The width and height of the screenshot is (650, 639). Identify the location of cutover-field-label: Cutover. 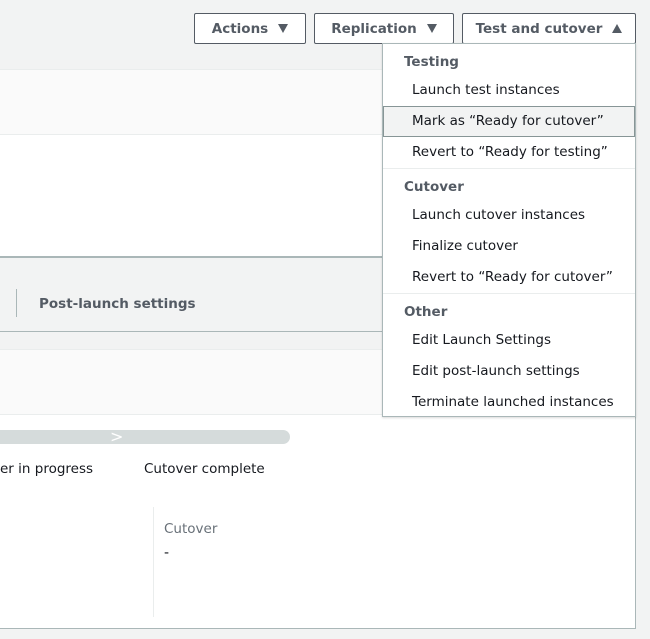
(191, 529).